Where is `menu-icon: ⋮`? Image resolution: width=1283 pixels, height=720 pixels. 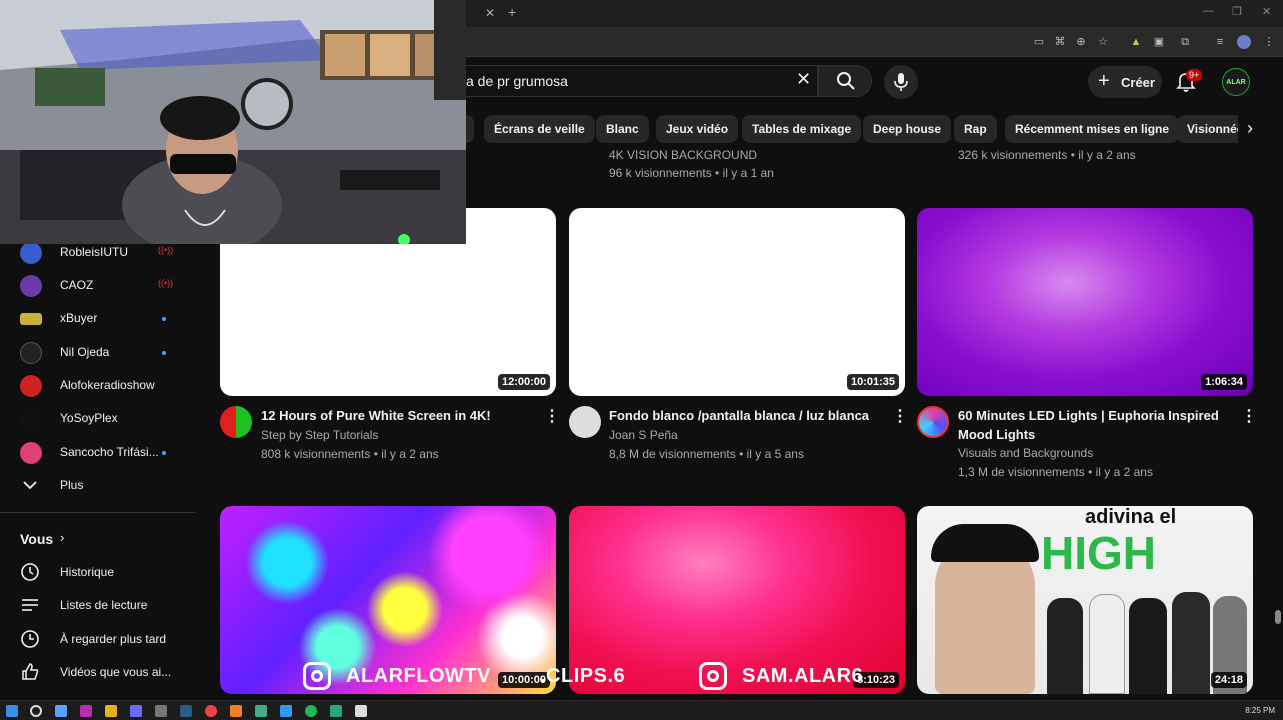
menu-icon: ⋮ is located at coordinates (1269, 42).